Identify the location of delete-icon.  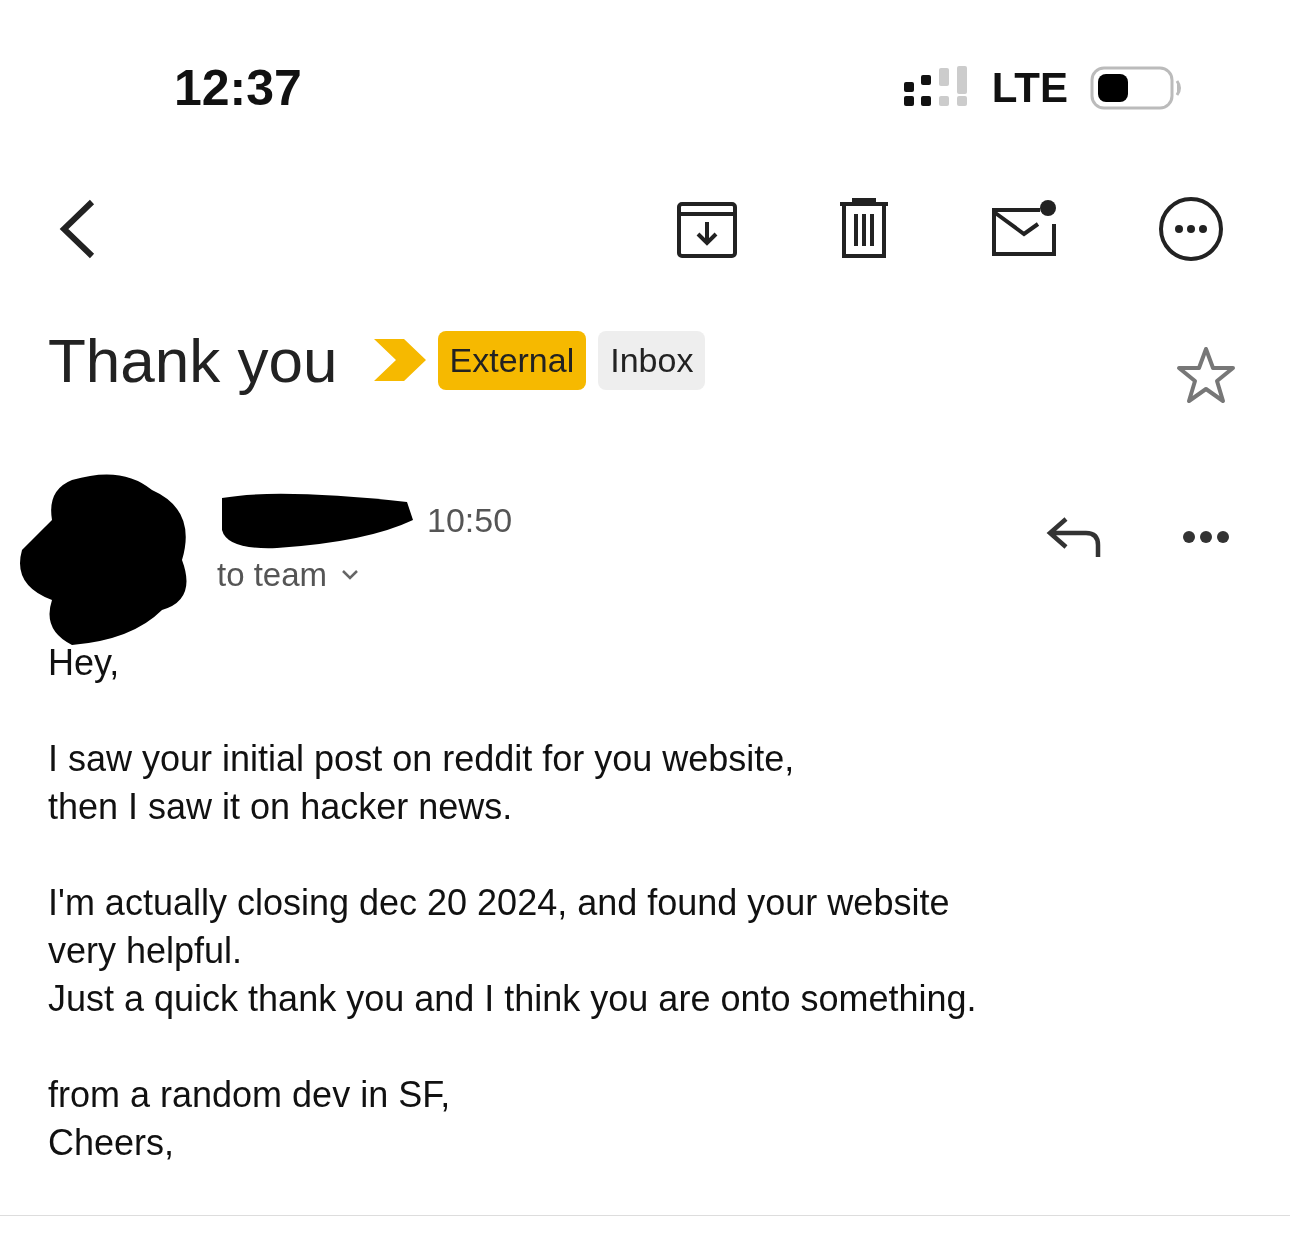
(864, 229).